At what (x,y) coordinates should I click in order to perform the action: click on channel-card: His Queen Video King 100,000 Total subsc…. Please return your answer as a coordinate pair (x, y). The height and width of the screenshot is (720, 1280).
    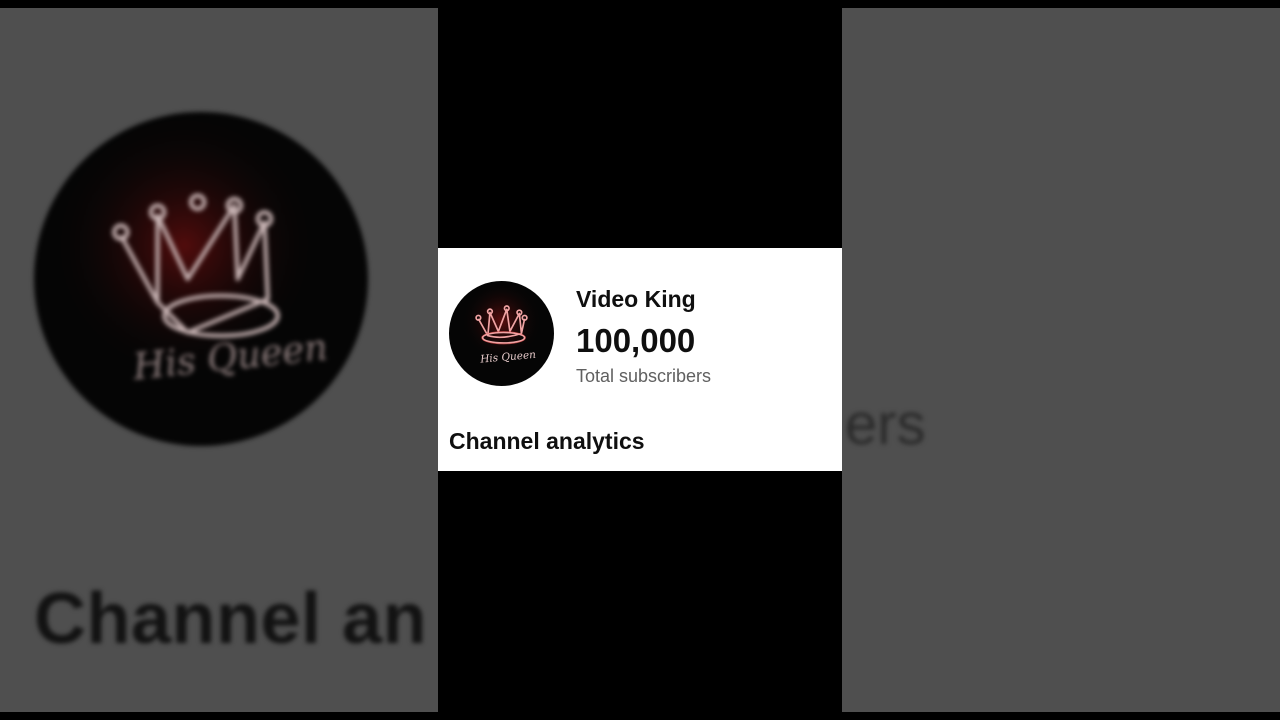
    Looking at the image, I should click on (640, 359).